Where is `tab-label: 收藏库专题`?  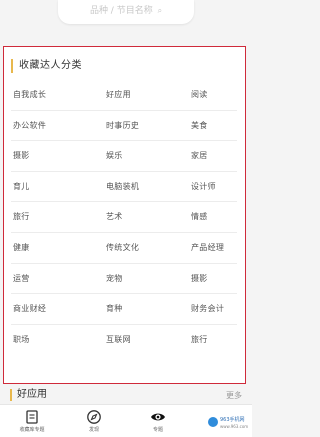
tab-label: 收藏库专题 is located at coordinates (32, 430).